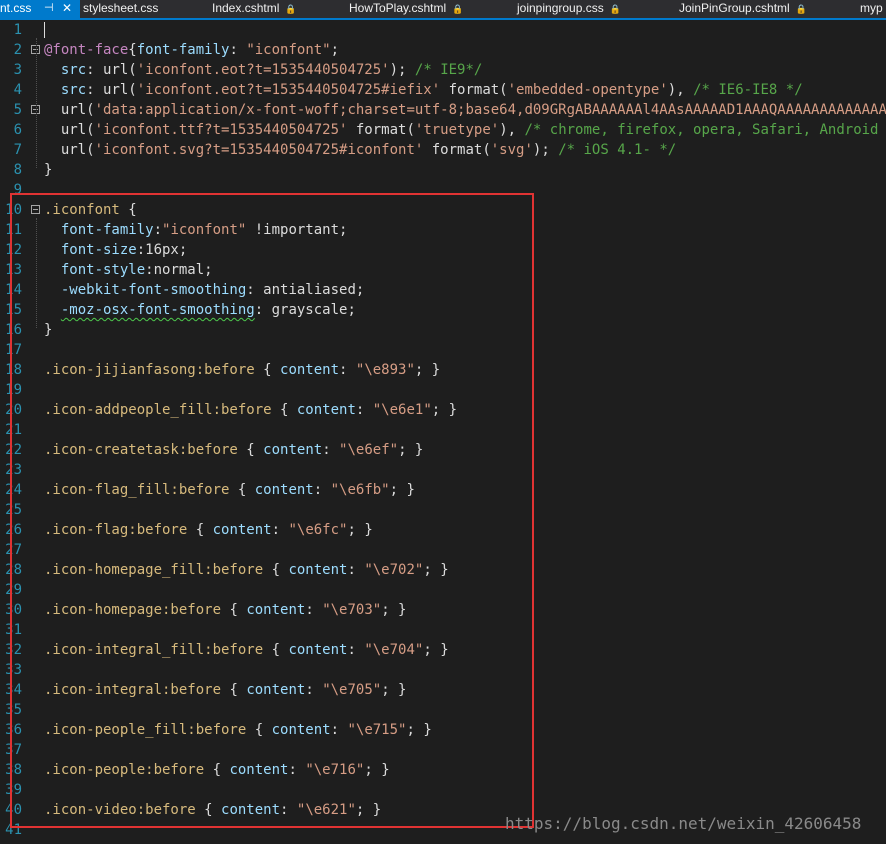 The height and width of the screenshot is (844, 886). Describe the element at coordinates (69, 130) in the screenshot. I see `code-token: url(` at that location.